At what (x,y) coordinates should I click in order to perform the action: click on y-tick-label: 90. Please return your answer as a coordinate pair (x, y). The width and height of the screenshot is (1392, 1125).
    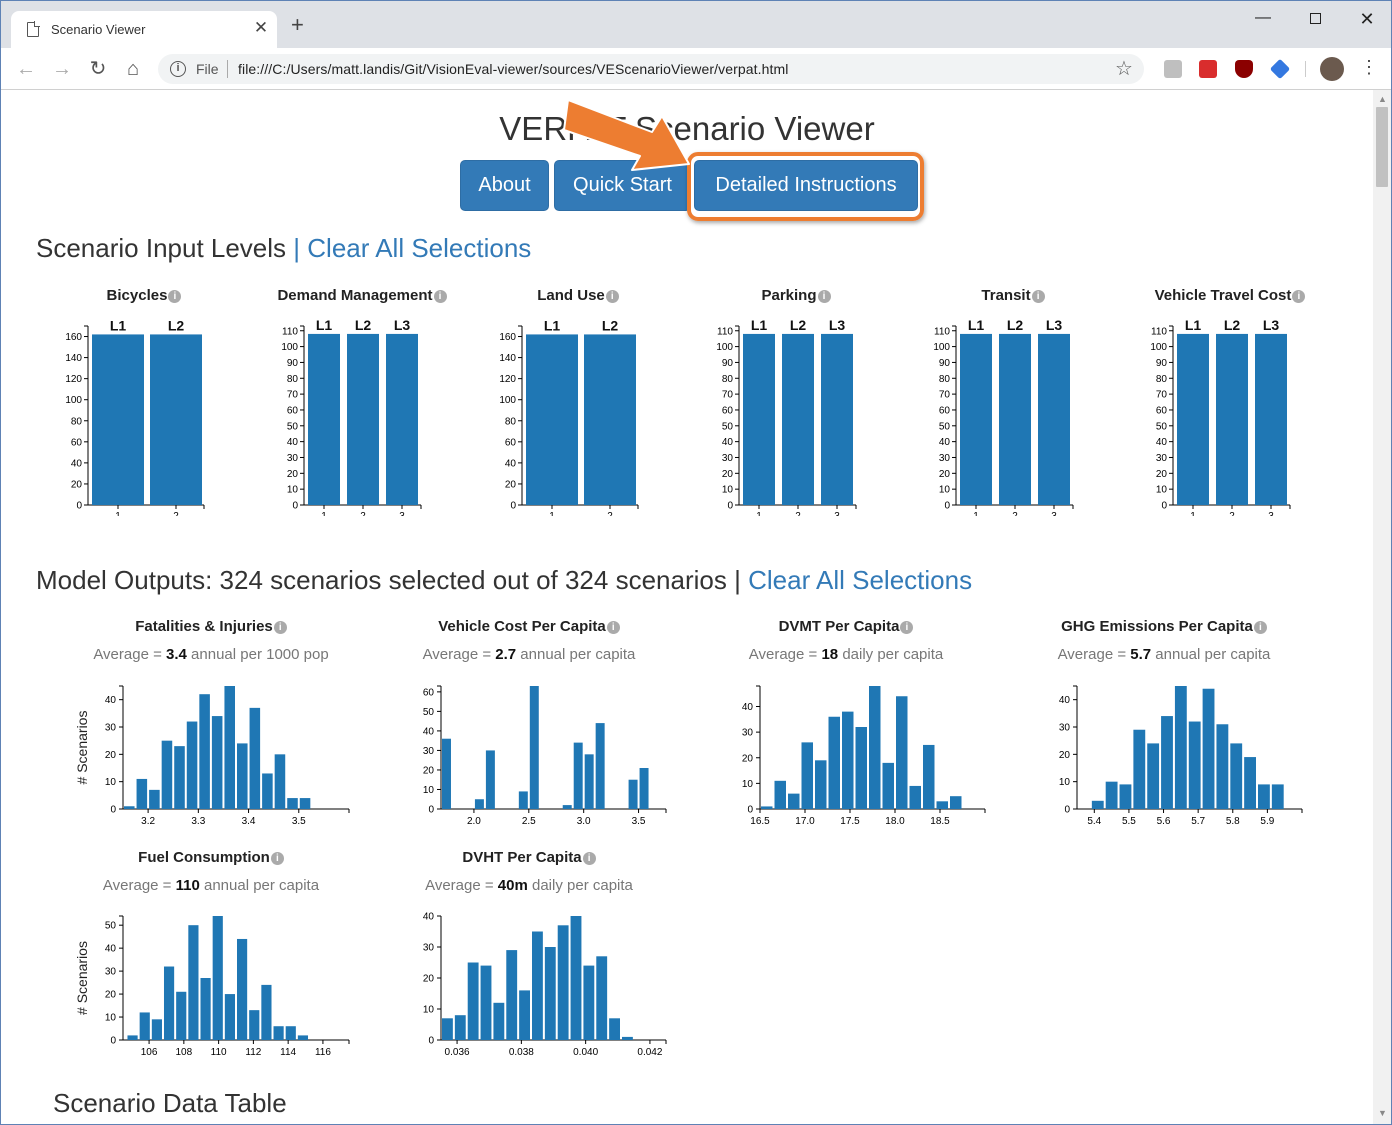
    Looking at the image, I should click on (945, 363).